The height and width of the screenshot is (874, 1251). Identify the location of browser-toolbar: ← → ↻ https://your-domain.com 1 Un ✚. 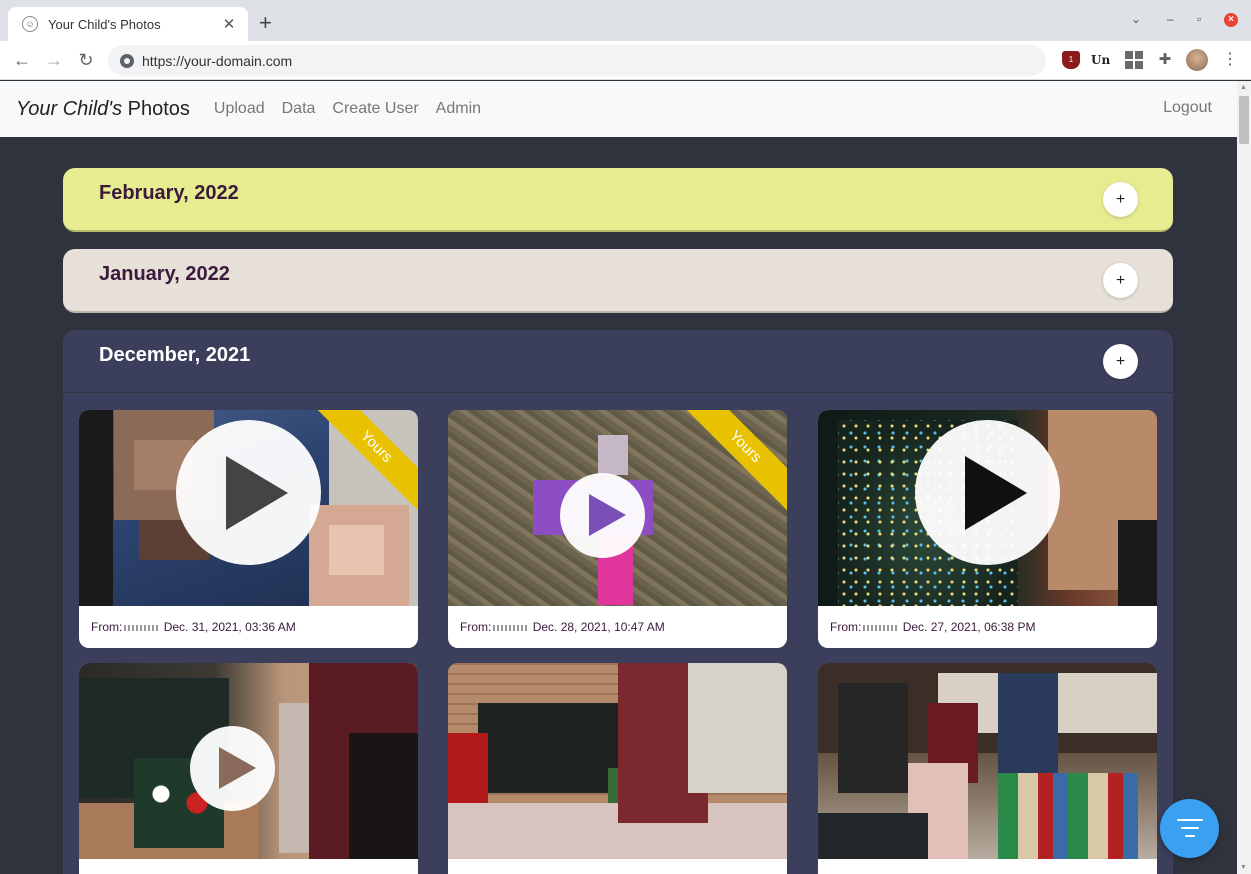
(625, 60).